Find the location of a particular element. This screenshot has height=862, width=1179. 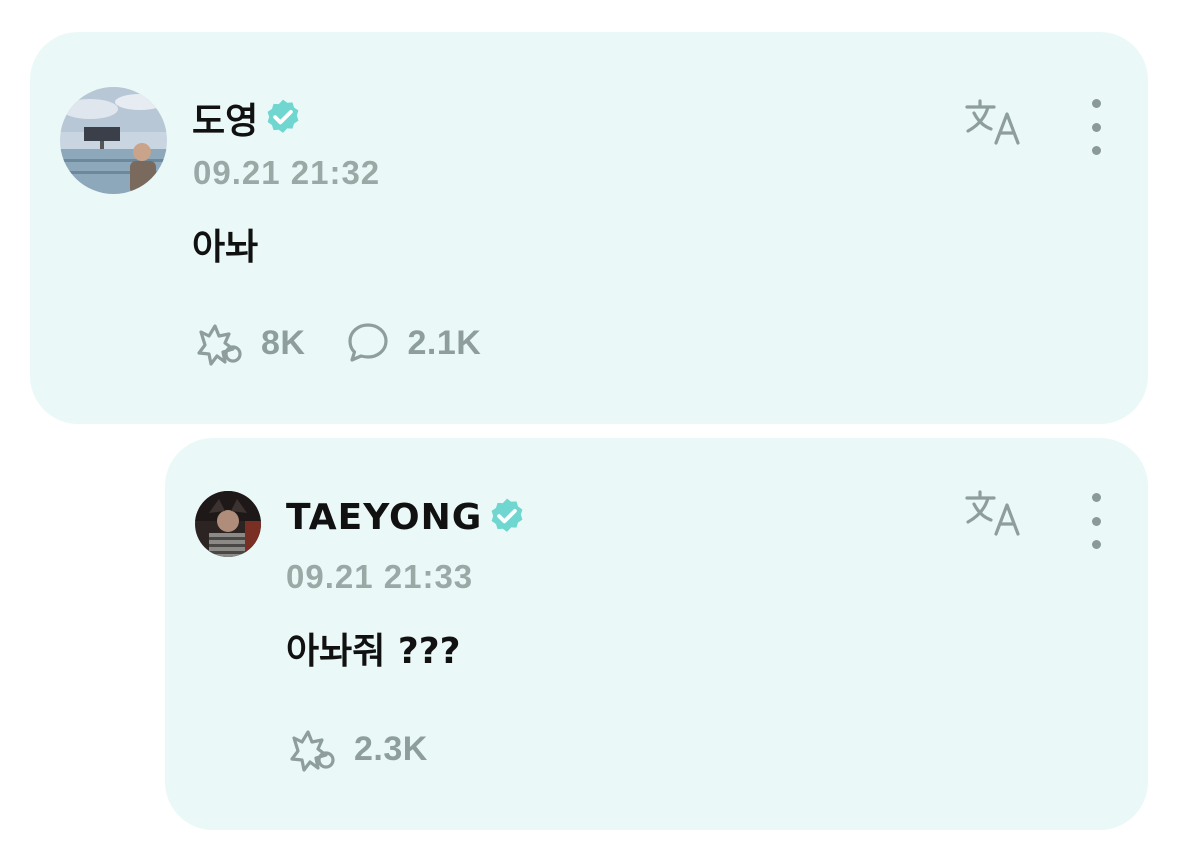

post-actions: 8K 2.1K is located at coordinates (357, 343).